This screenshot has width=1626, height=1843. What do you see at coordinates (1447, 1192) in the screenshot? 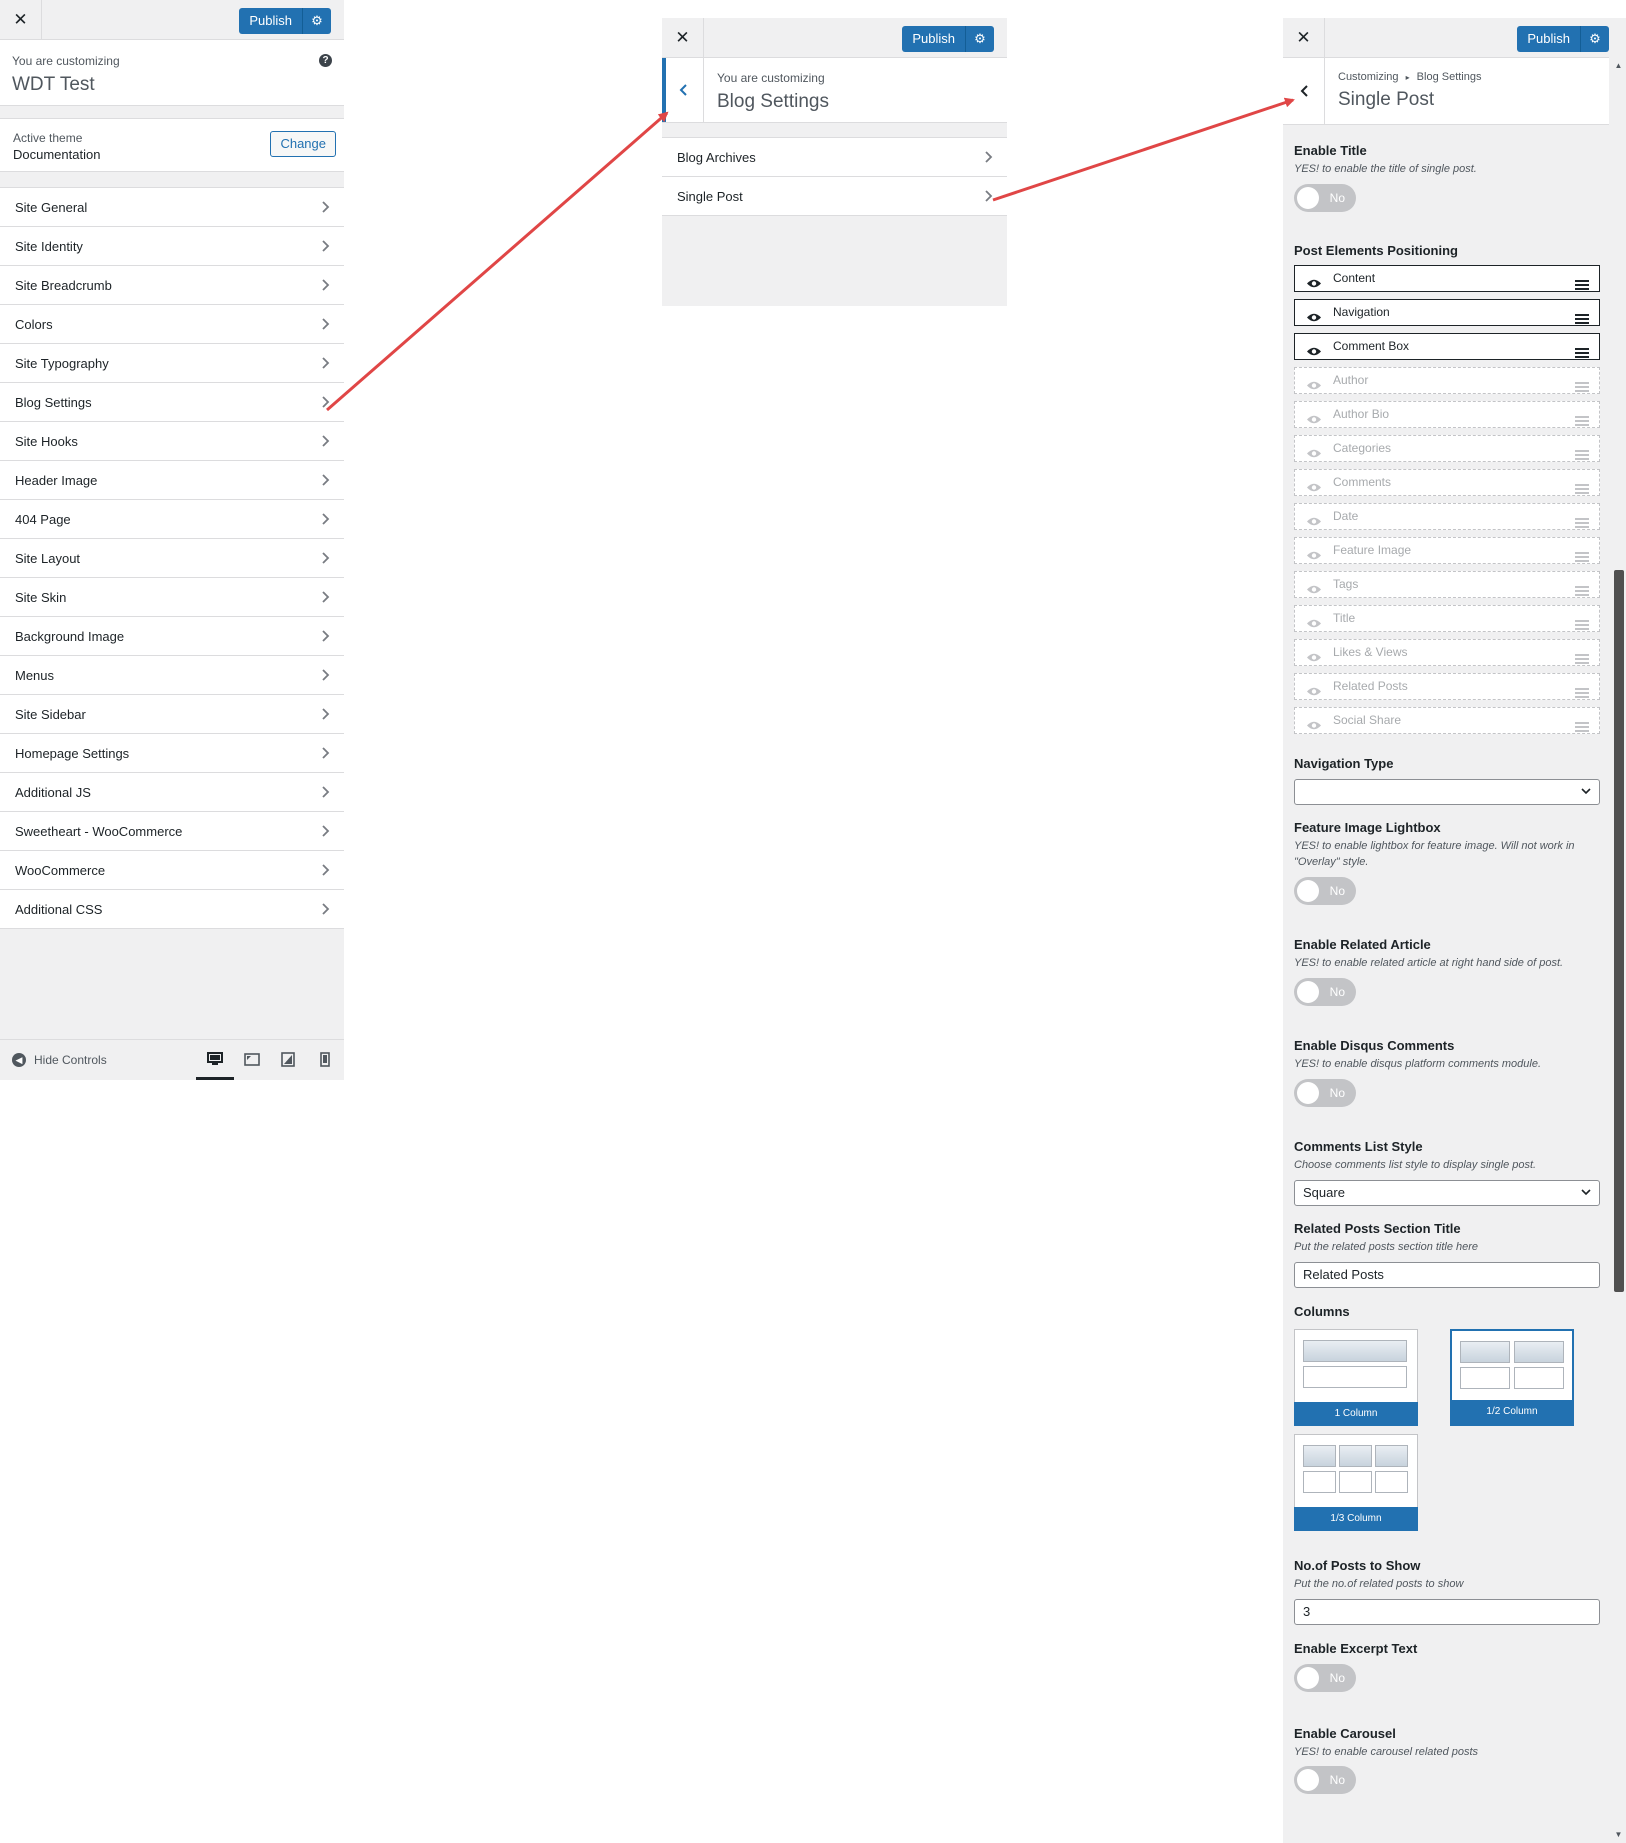
I see `comments-style-select: Square` at bounding box center [1447, 1192].